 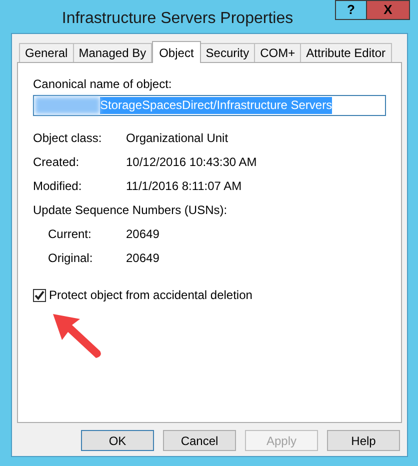 I want to click on field-label: Original:, so click(x=71, y=258).